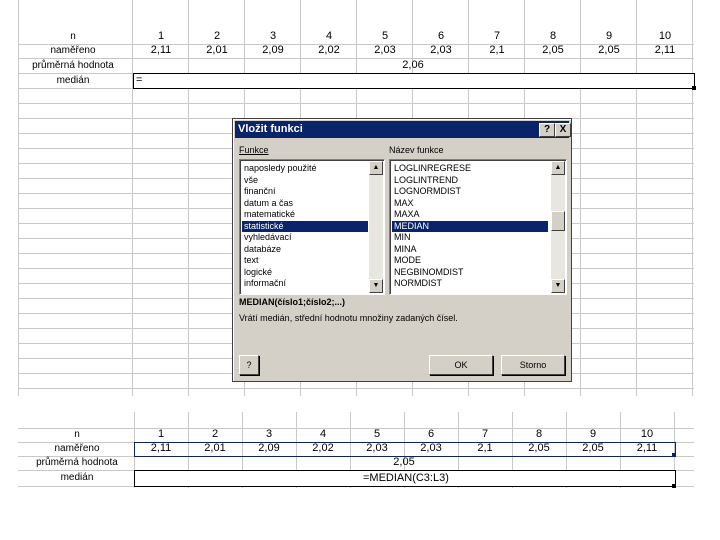 The height and width of the screenshot is (540, 720). Describe the element at coordinates (303, 181) in the screenshot. I see `list-item: vše` at that location.